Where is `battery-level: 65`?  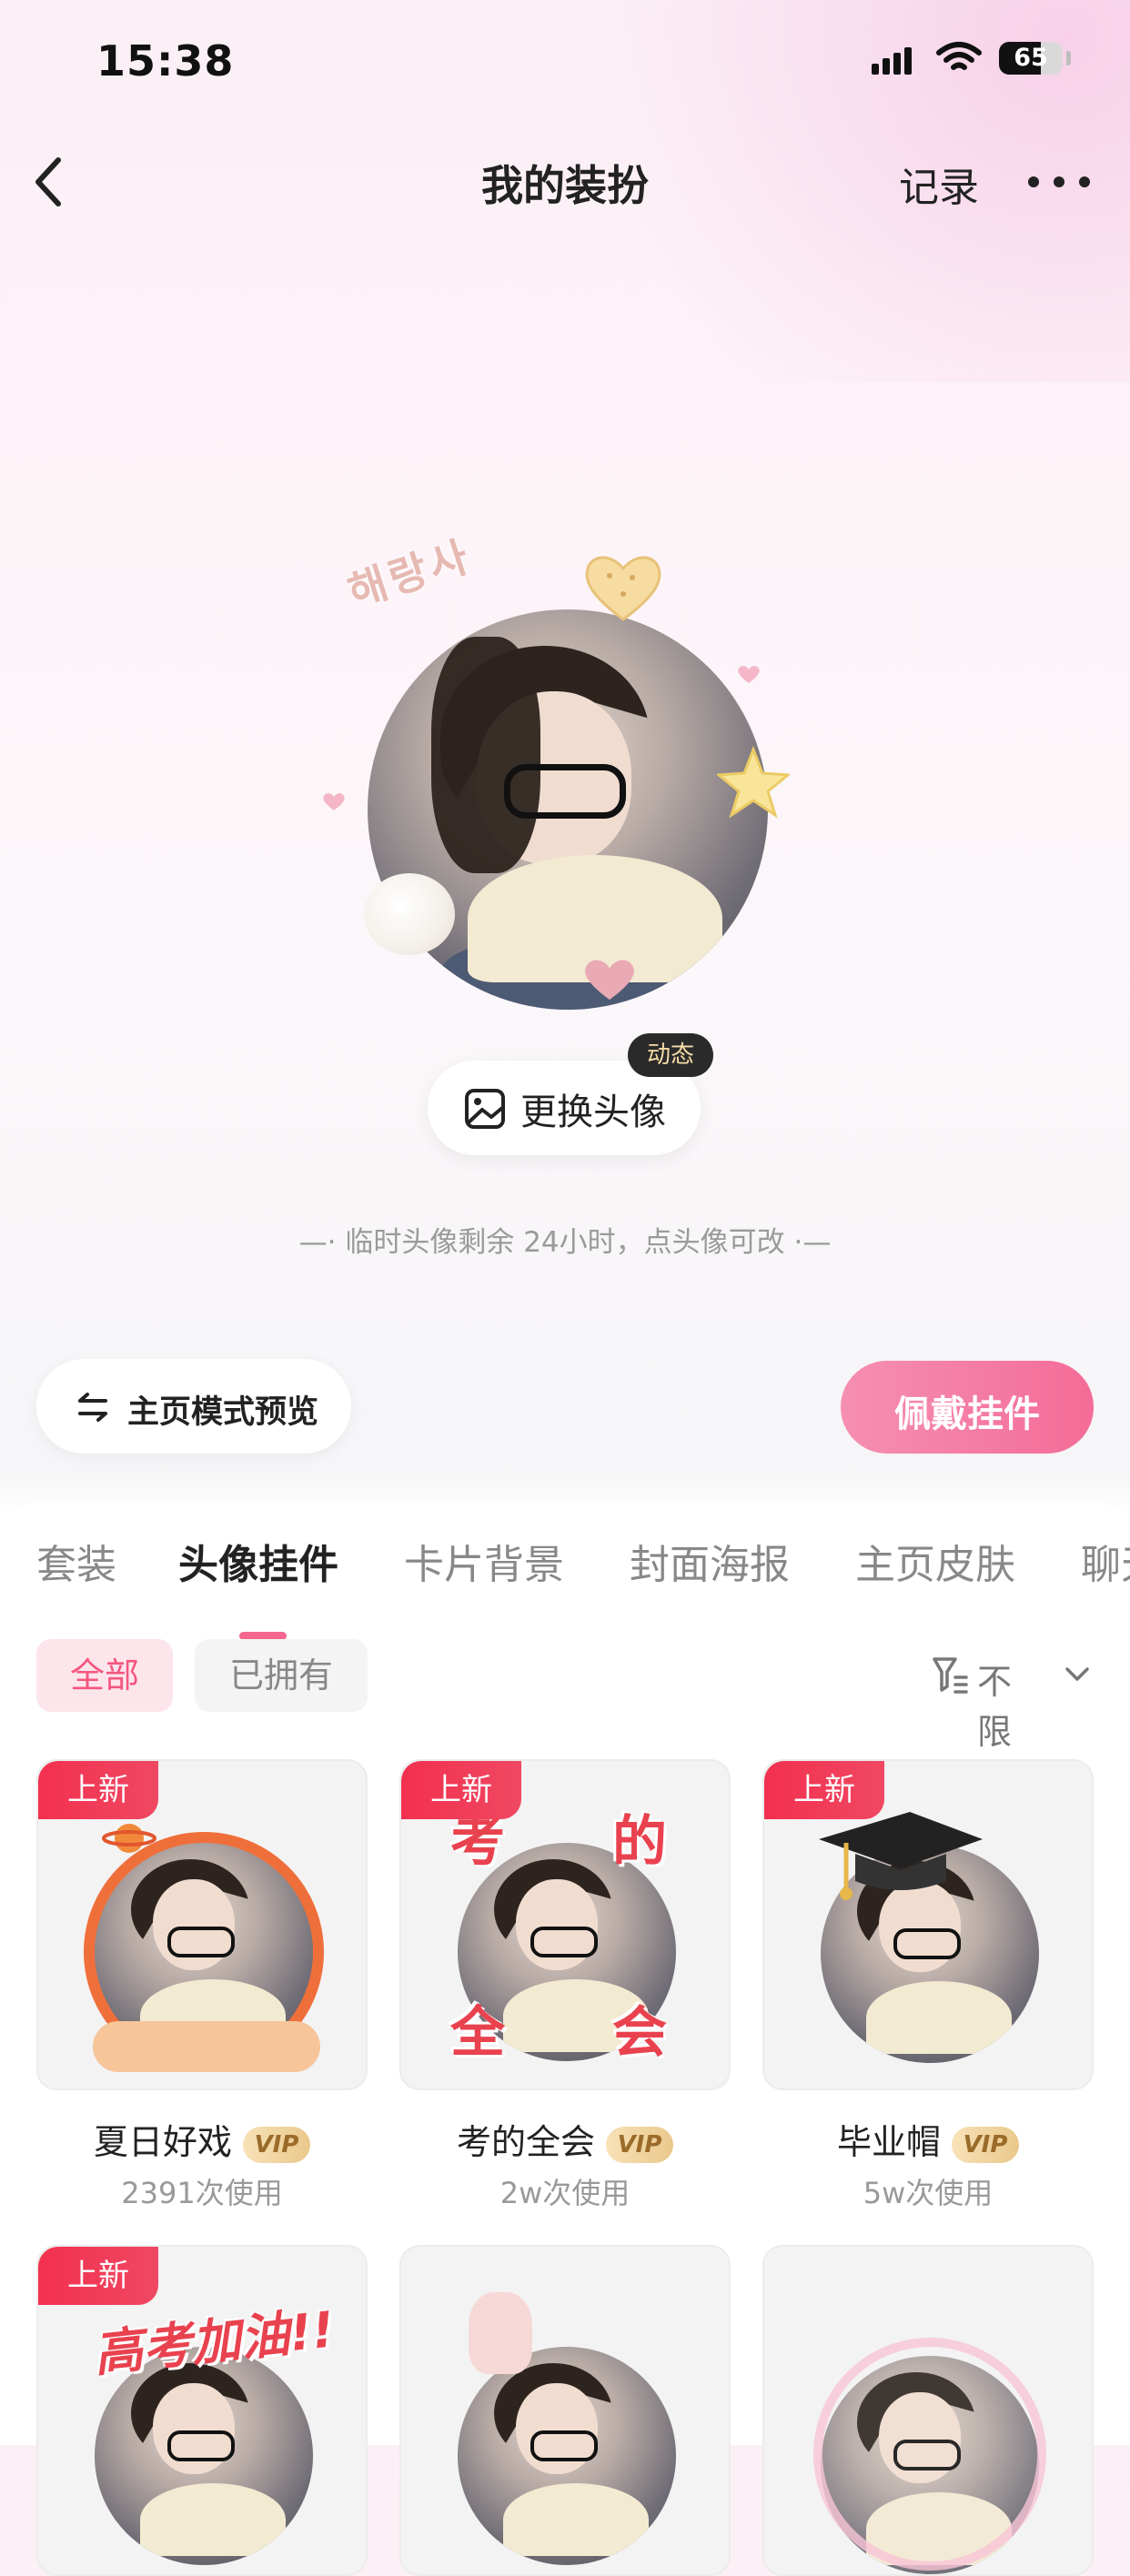 battery-level: 65 is located at coordinates (1031, 58).